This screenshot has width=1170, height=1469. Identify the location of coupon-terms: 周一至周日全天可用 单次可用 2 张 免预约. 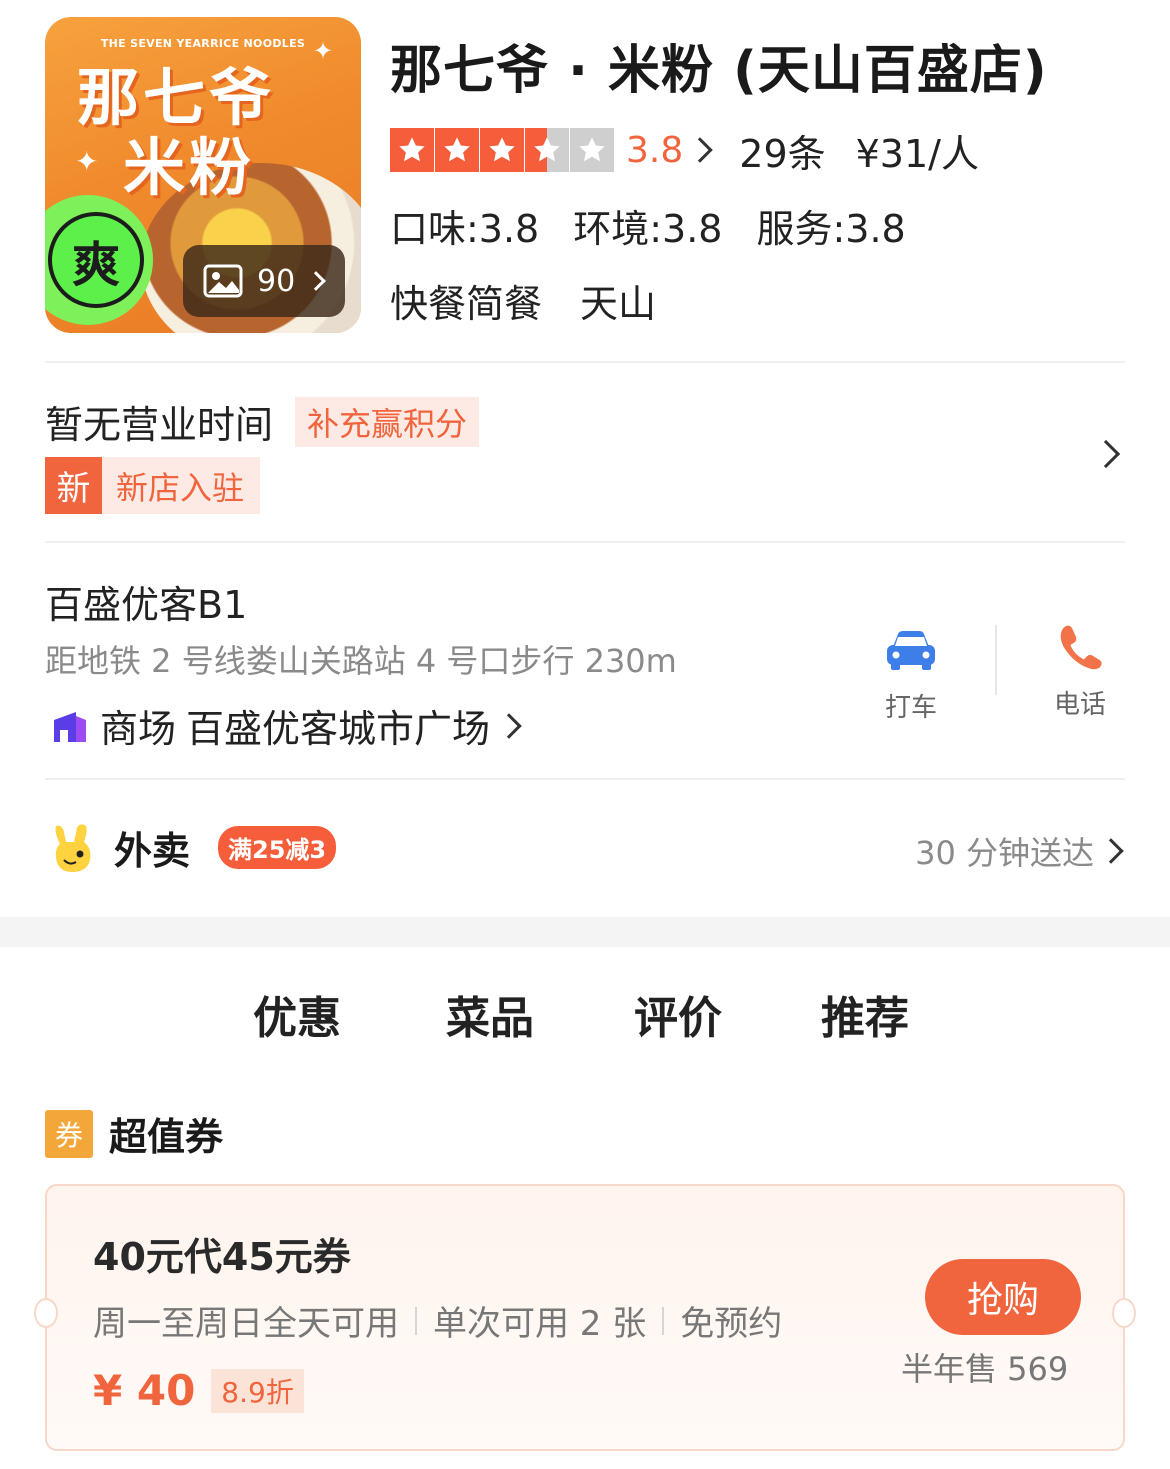
(437, 1320).